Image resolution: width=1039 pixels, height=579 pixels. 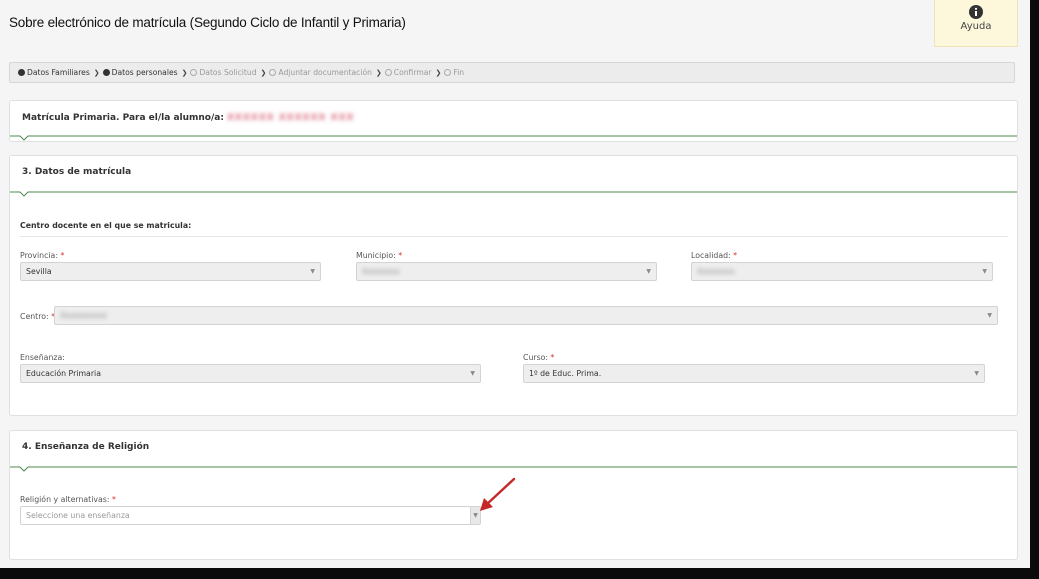 I want to click on religion-label: Religión y alternativas: *, so click(x=68, y=499).